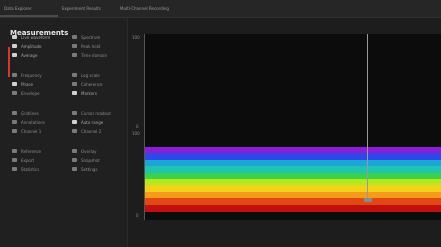 This screenshot has width=441, height=247. I want to click on option-label: Frequency, so click(31, 75).